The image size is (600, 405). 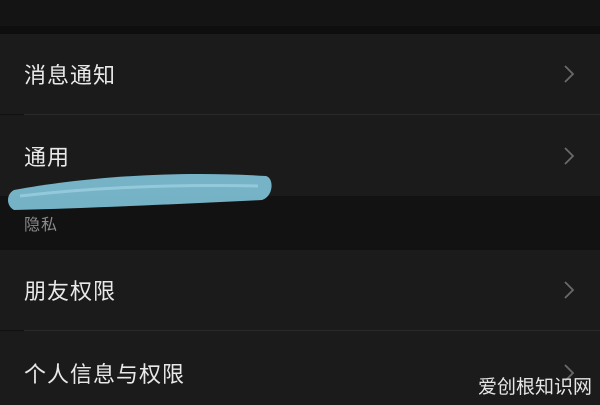 What do you see at coordinates (534, 387) in the screenshot?
I see `watermark: 爱创根知识网` at bounding box center [534, 387].